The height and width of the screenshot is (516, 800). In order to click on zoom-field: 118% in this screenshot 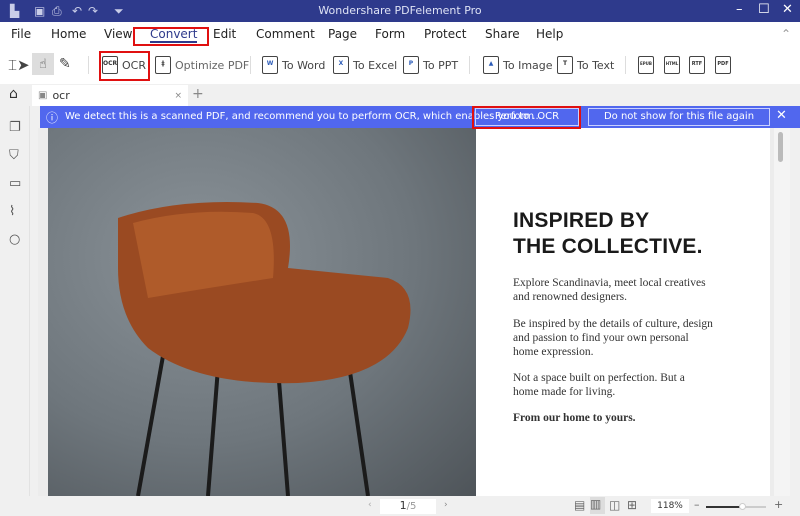, I will do `click(670, 506)`.